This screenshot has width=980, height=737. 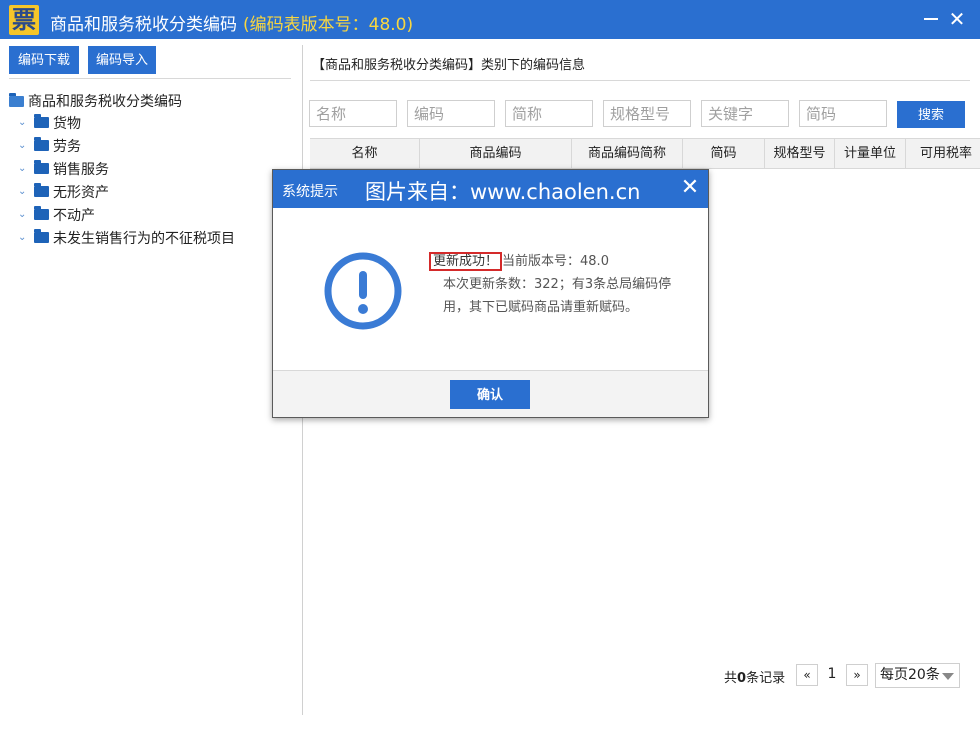 I want to click on column-header-unit: 计量单位, so click(x=870, y=153).